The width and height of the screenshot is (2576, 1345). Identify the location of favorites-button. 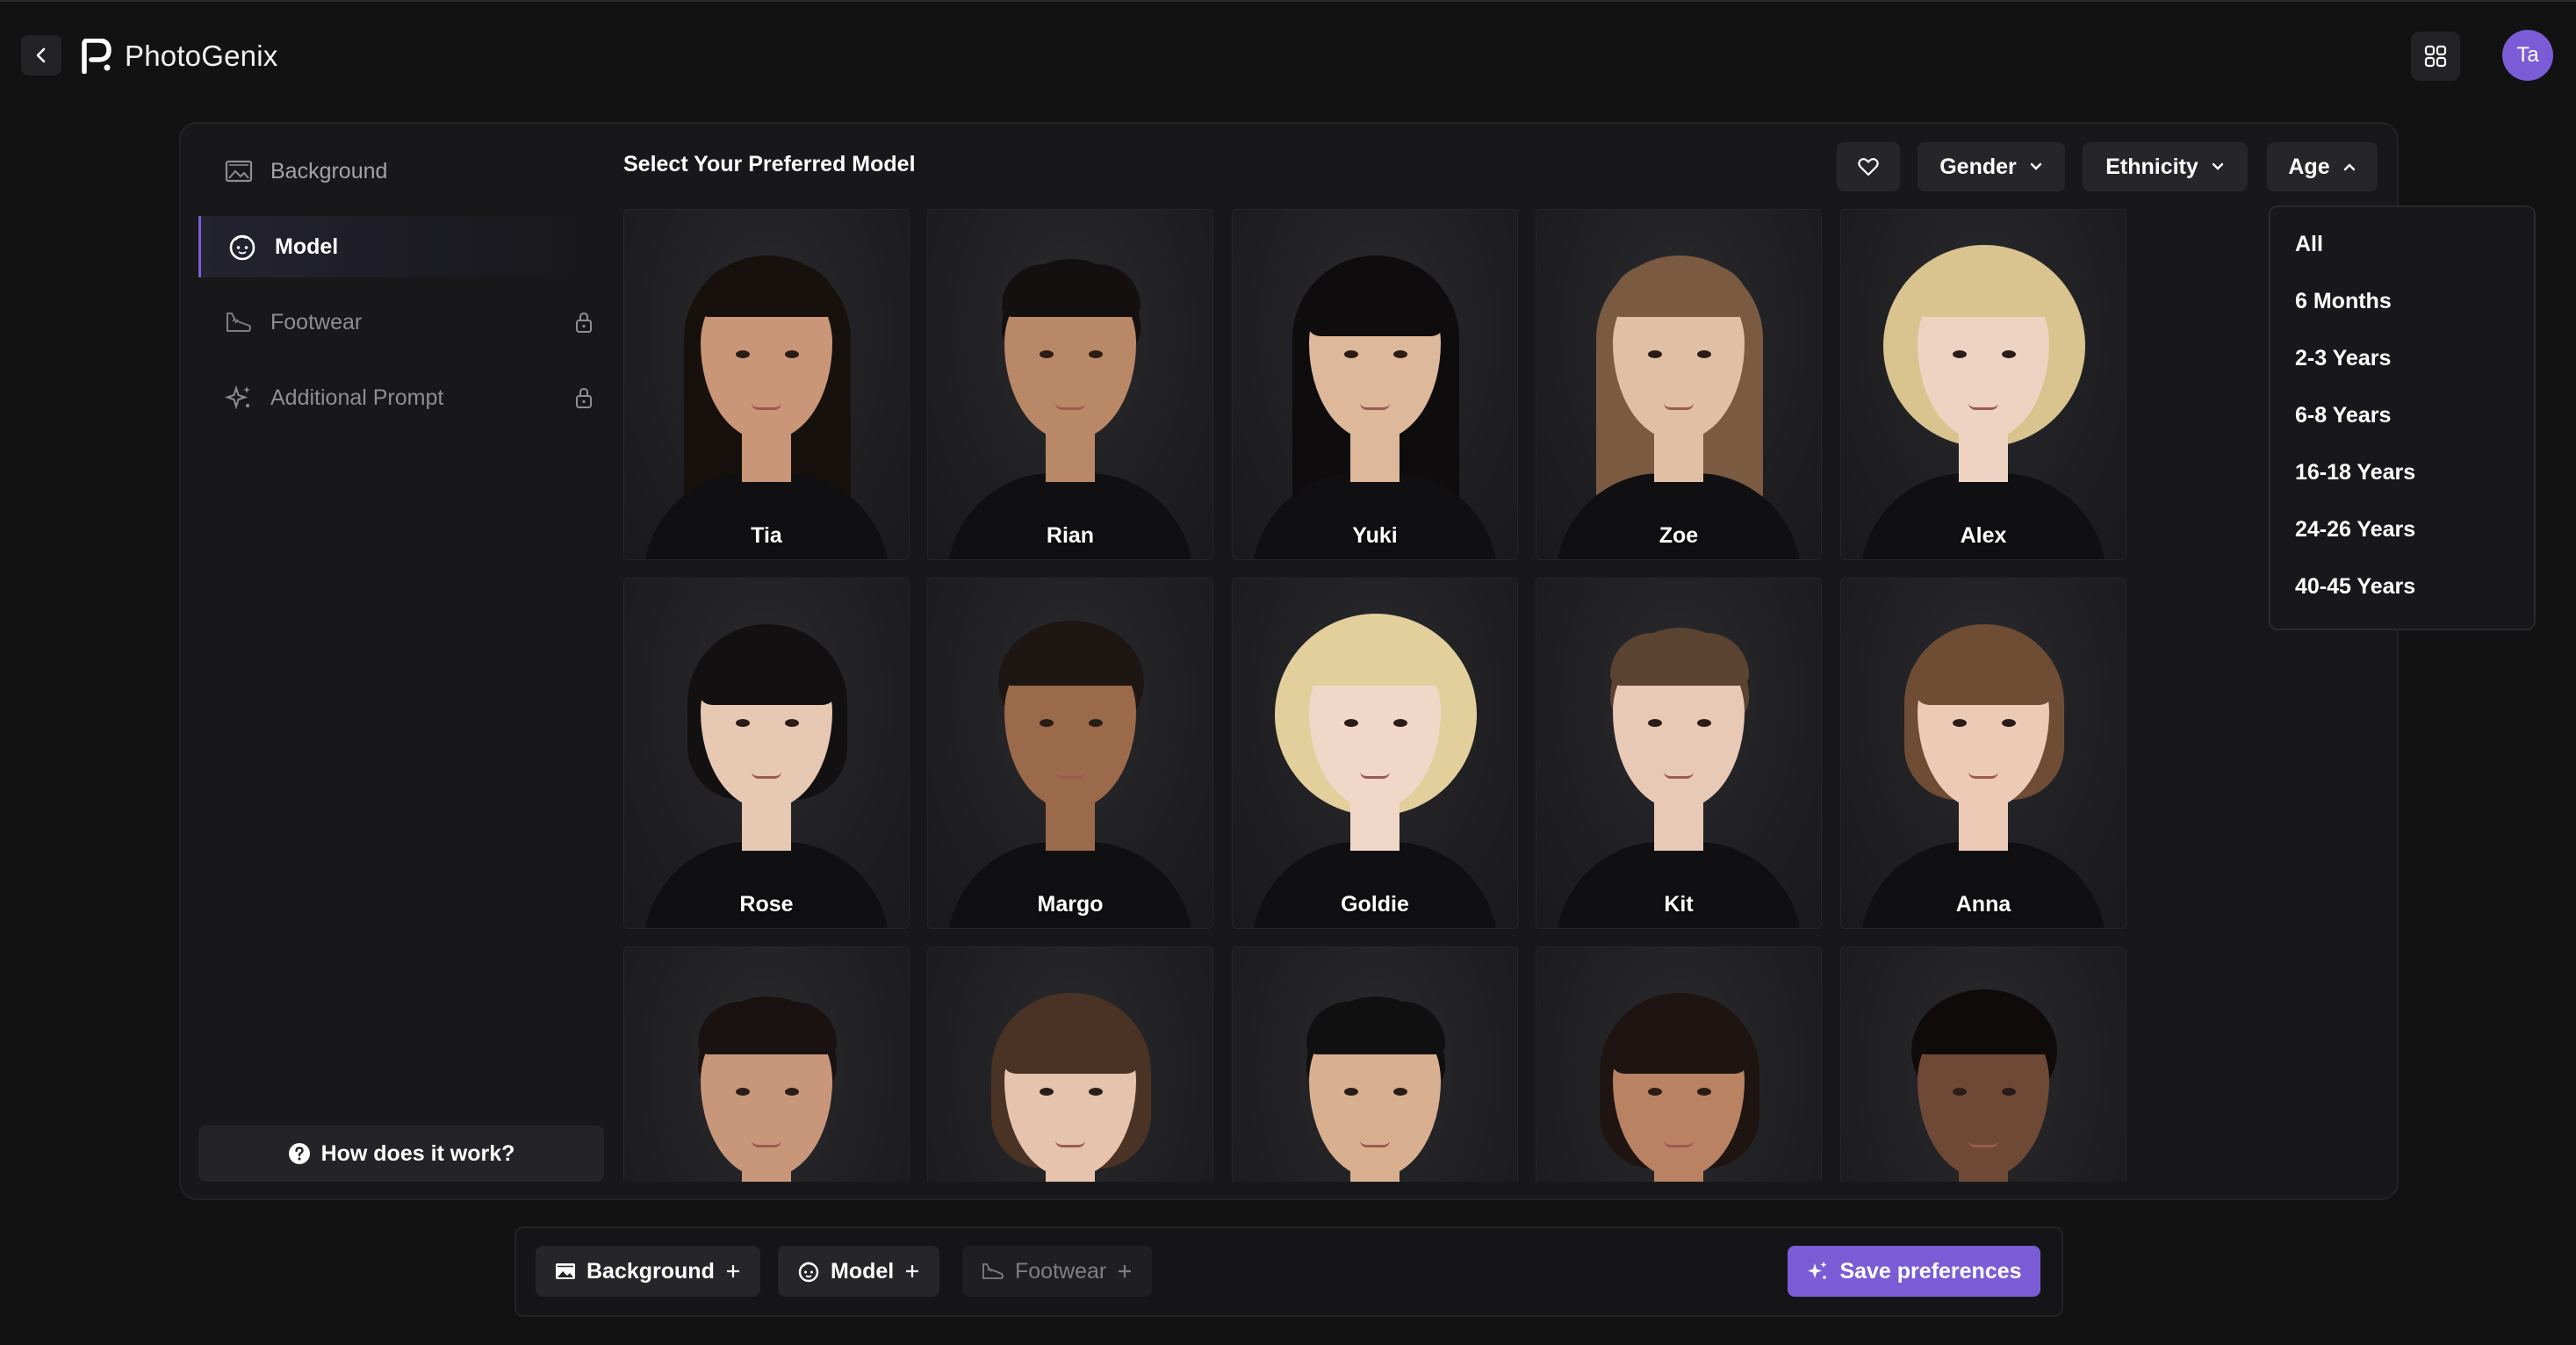
(1868, 166).